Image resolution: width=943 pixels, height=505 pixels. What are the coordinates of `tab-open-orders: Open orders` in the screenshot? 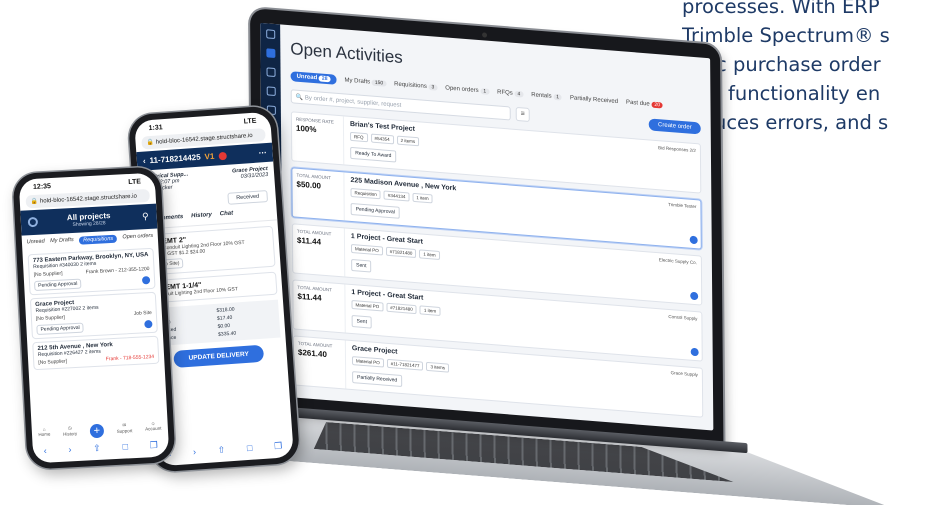 It's located at (137, 238).